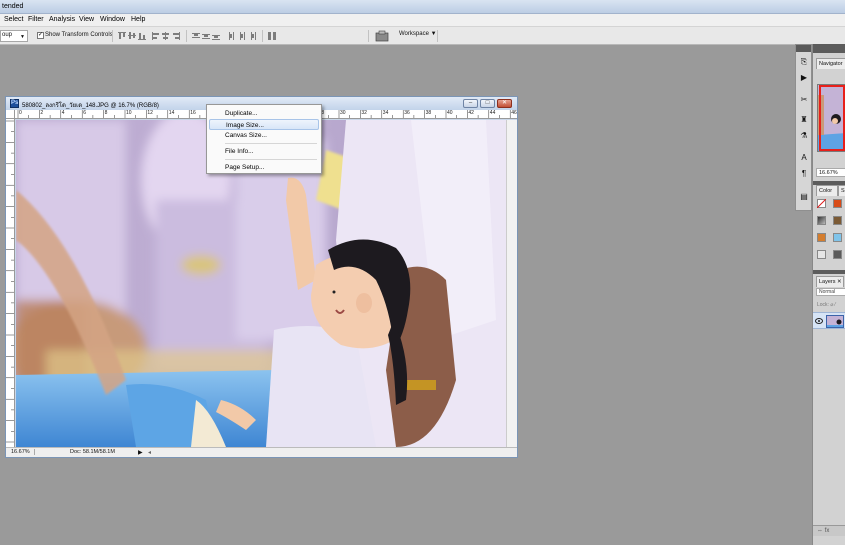 The image size is (845, 545). I want to click on distribute-top-icon, so click(196, 36).